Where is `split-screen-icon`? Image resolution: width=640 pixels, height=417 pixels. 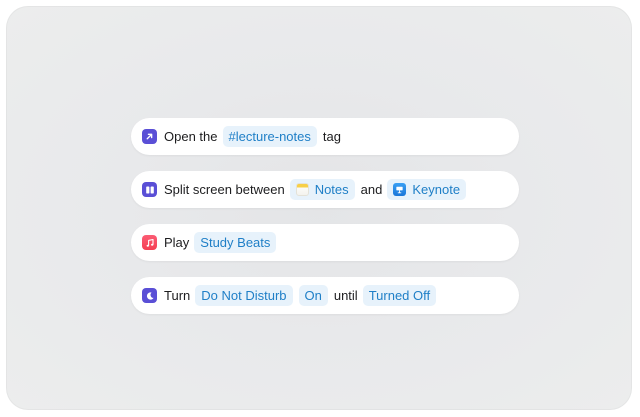 split-screen-icon is located at coordinates (149, 189).